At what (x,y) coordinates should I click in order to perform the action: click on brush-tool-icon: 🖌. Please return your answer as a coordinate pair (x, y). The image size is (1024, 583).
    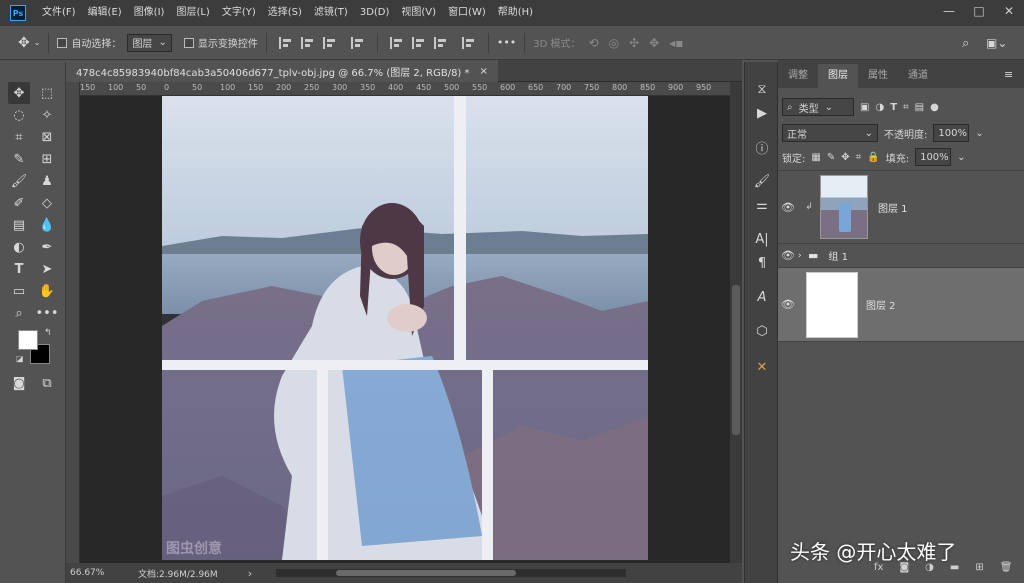
    Looking at the image, I should click on (19, 181).